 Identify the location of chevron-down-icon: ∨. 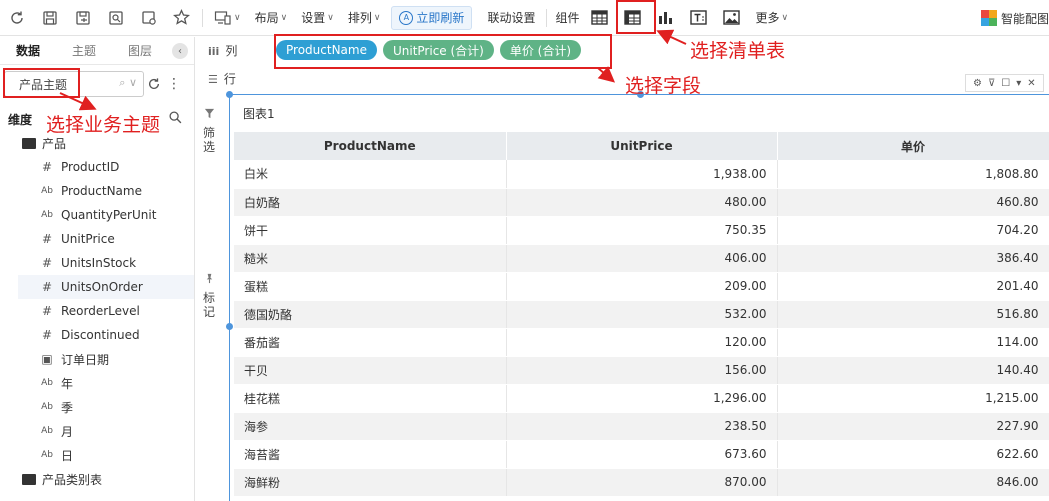
(330, 17).